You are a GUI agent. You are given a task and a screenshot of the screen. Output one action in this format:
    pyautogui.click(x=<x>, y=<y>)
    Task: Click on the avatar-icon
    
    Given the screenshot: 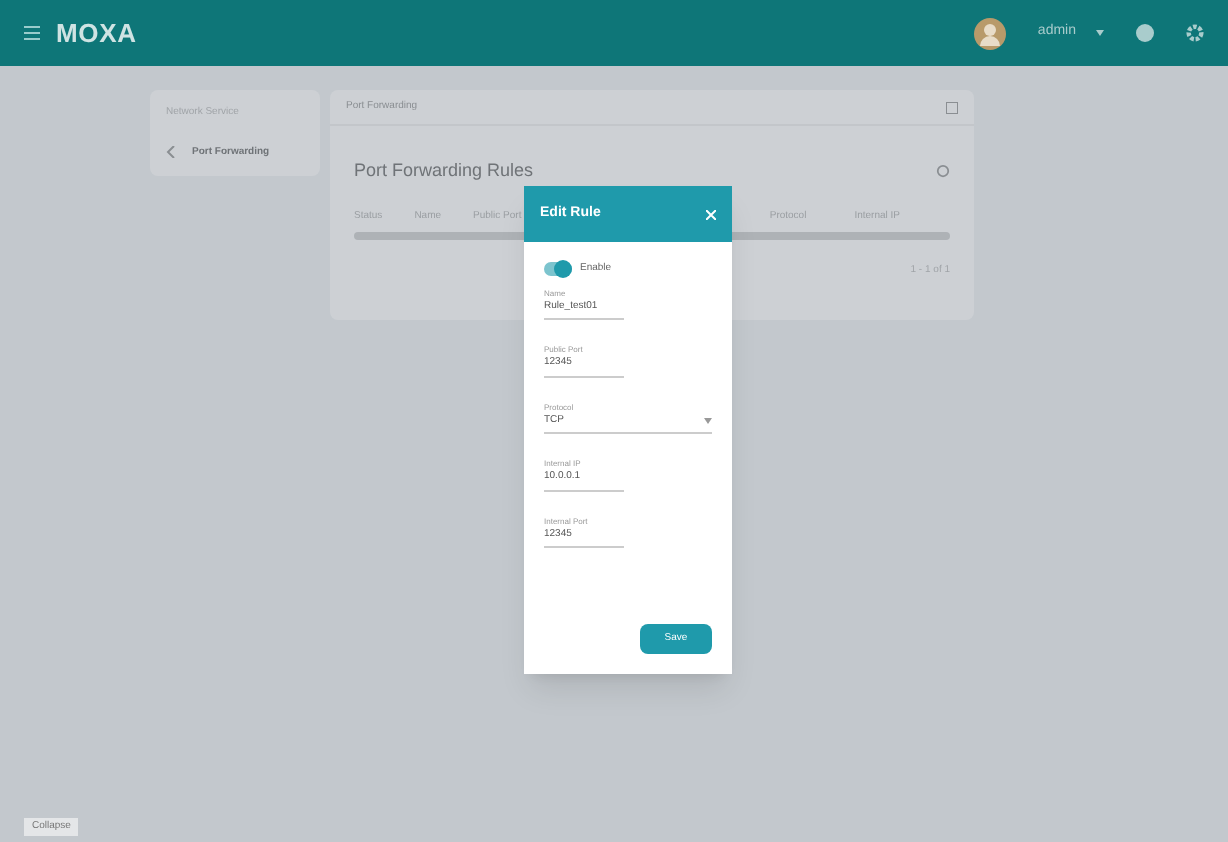 What is the action you would take?
    pyautogui.click(x=989, y=33)
    